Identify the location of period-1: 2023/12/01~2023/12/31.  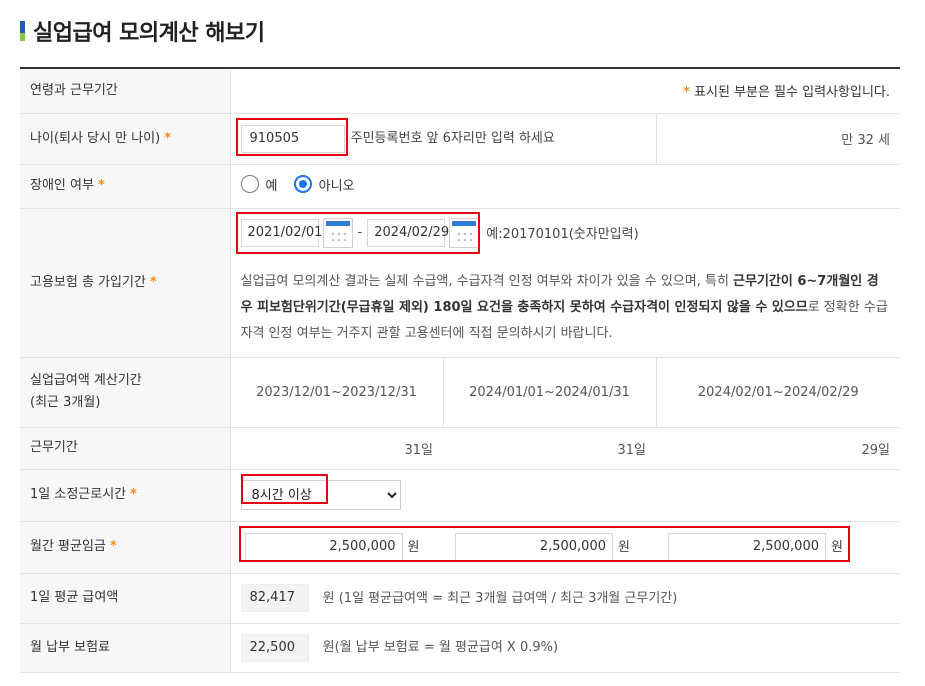
(337, 392).